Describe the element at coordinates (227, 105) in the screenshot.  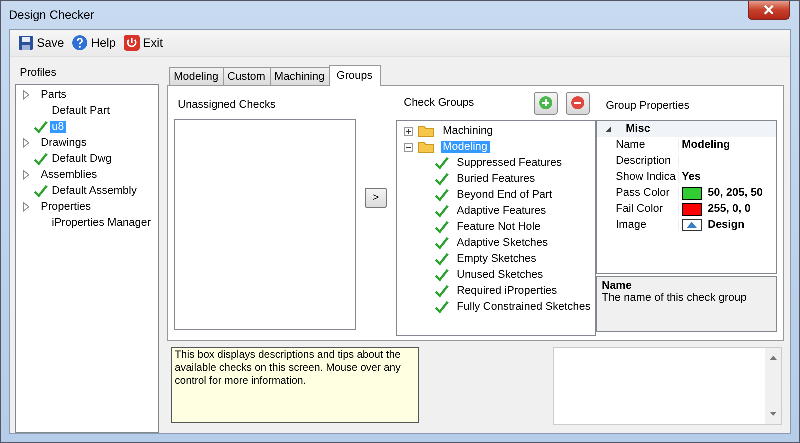
I see `unassigned-label: Unassigned Checks` at that location.